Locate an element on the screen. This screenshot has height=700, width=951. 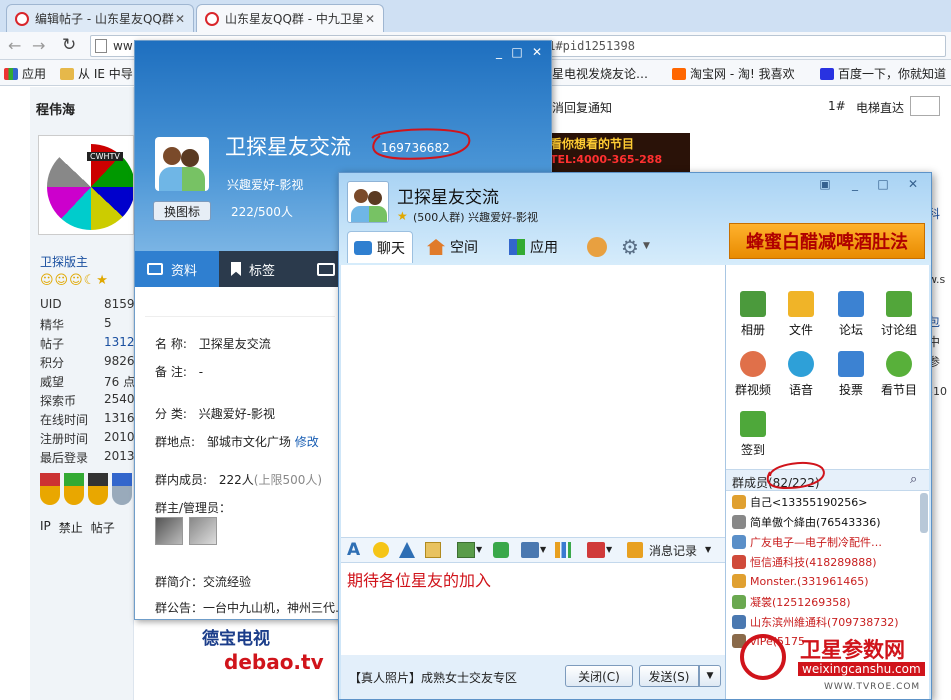
member-item: 凝裳(1251269358) is located at coordinates (791, 602).